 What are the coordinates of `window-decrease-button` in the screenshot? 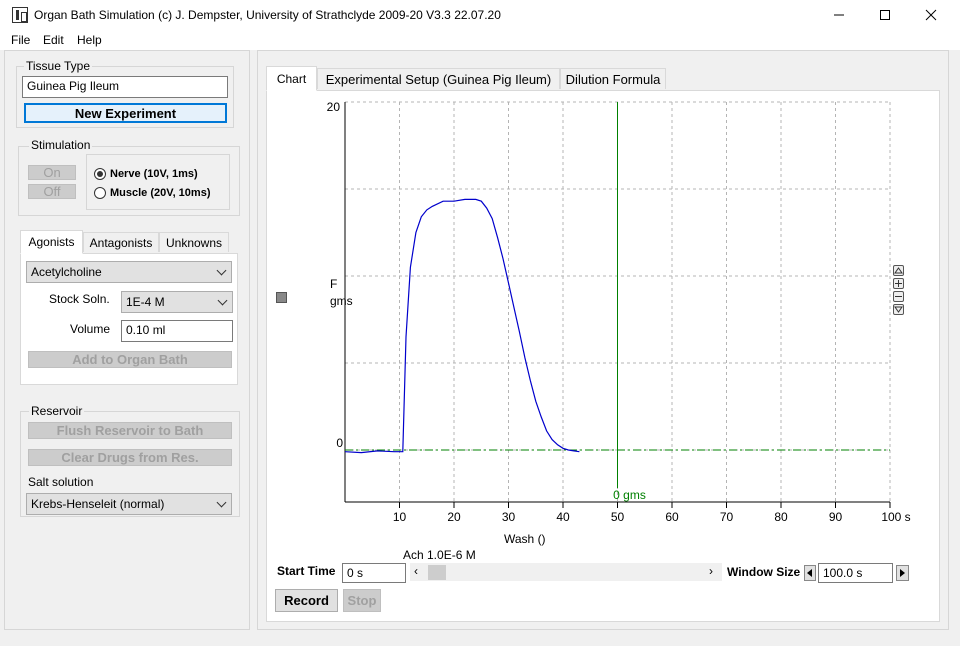 It's located at (810, 573).